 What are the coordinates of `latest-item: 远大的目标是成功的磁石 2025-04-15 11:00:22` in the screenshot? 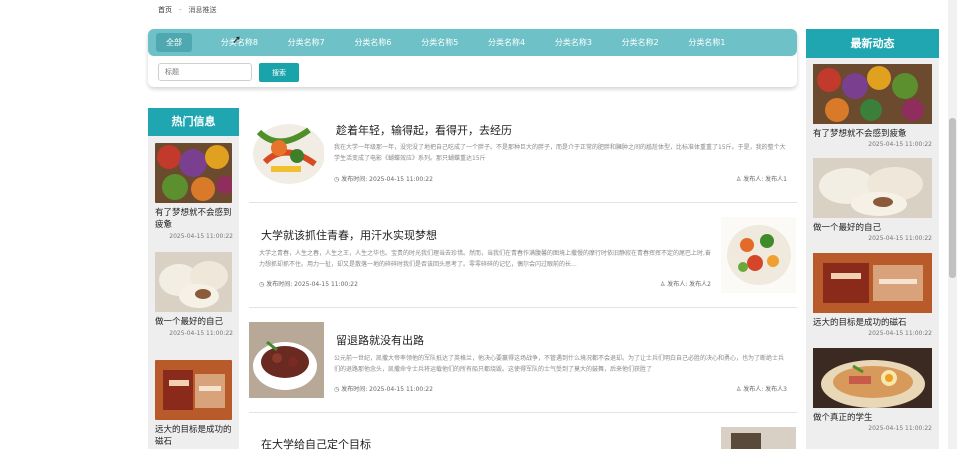 It's located at (872, 295).